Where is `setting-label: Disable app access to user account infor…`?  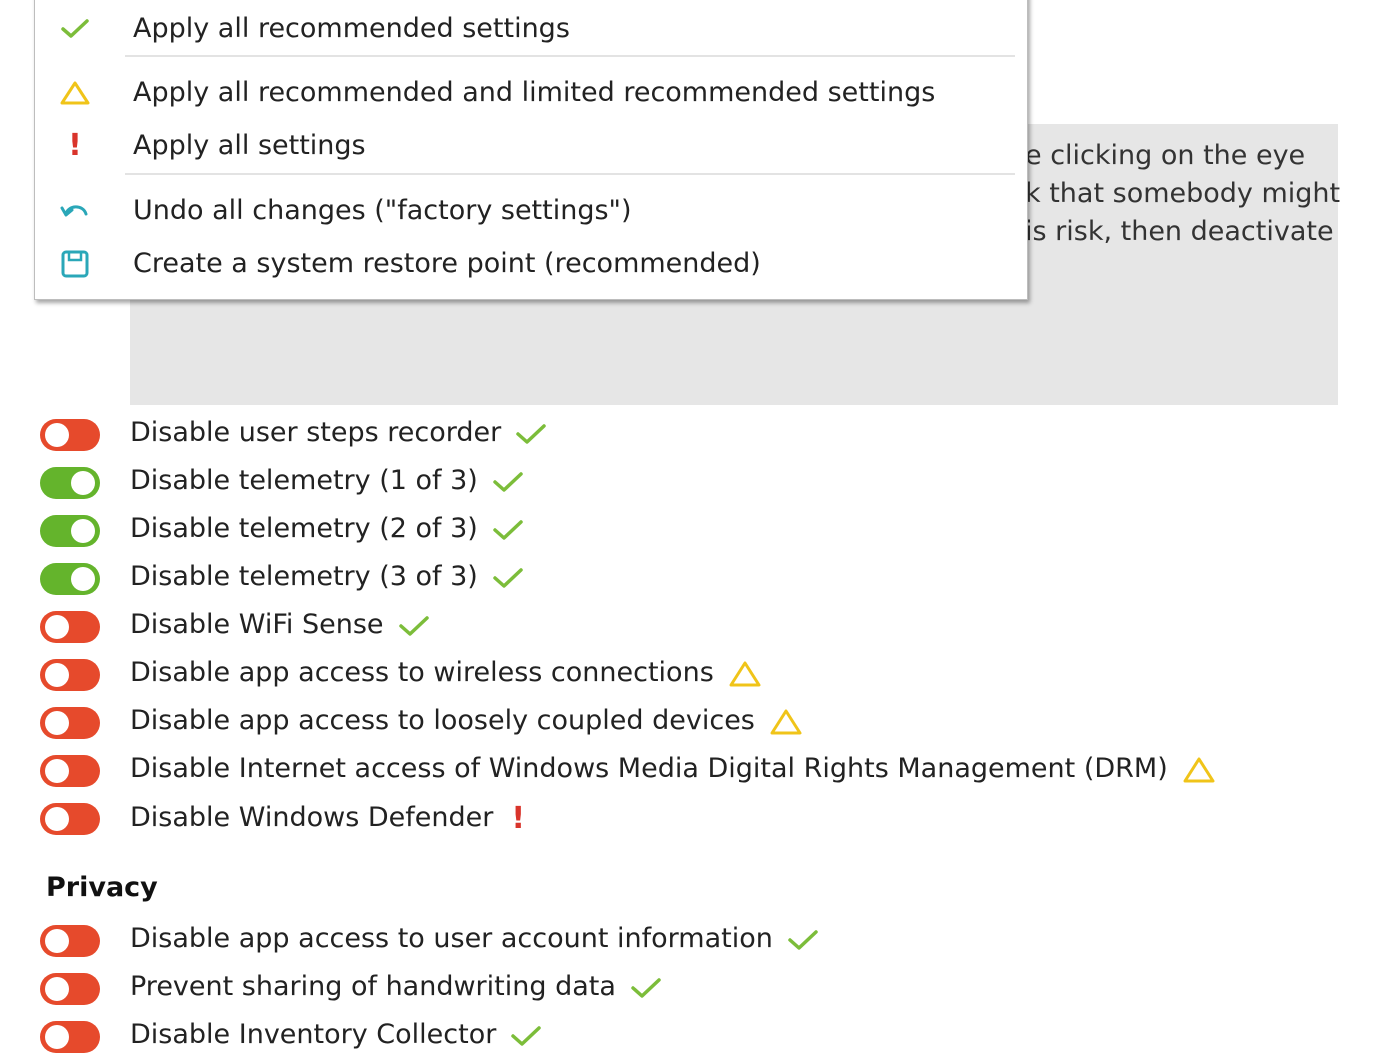 setting-label: Disable app access to user account infor… is located at coordinates (451, 938).